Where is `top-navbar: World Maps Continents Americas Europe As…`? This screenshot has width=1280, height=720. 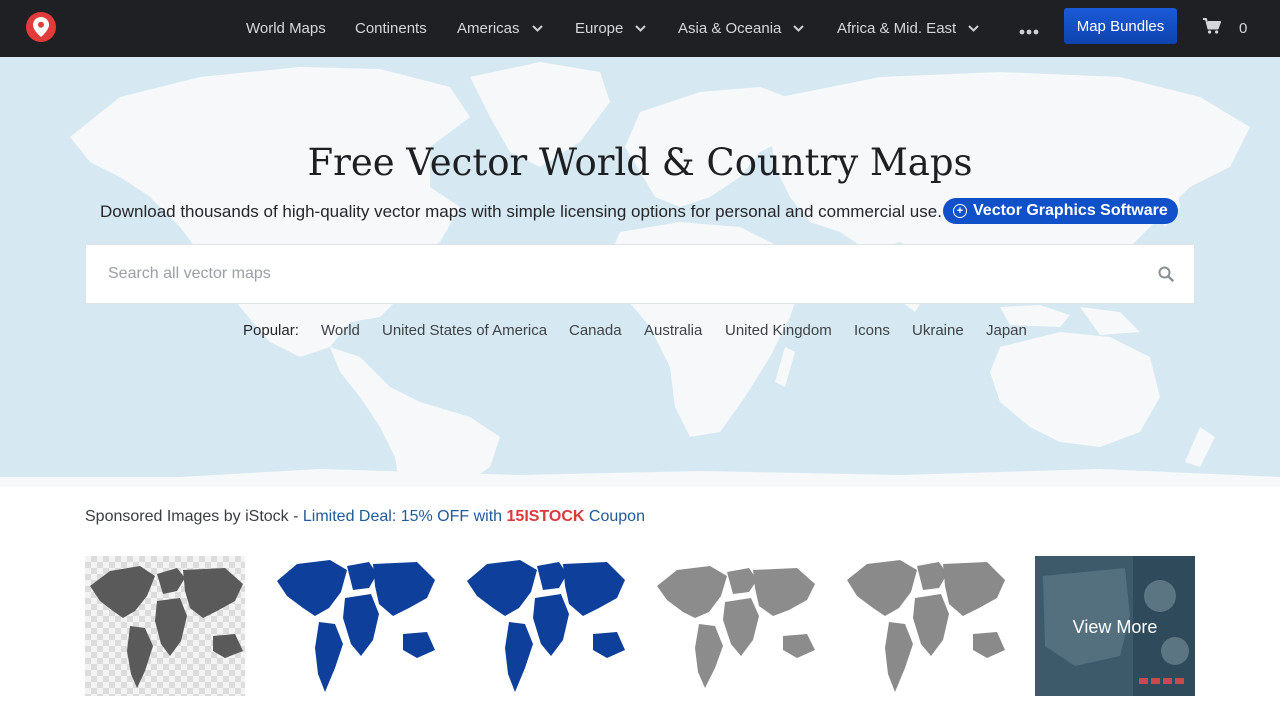 top-navbar: World Maps Continents Americas Europe As… is located at coordinates (640, 28).